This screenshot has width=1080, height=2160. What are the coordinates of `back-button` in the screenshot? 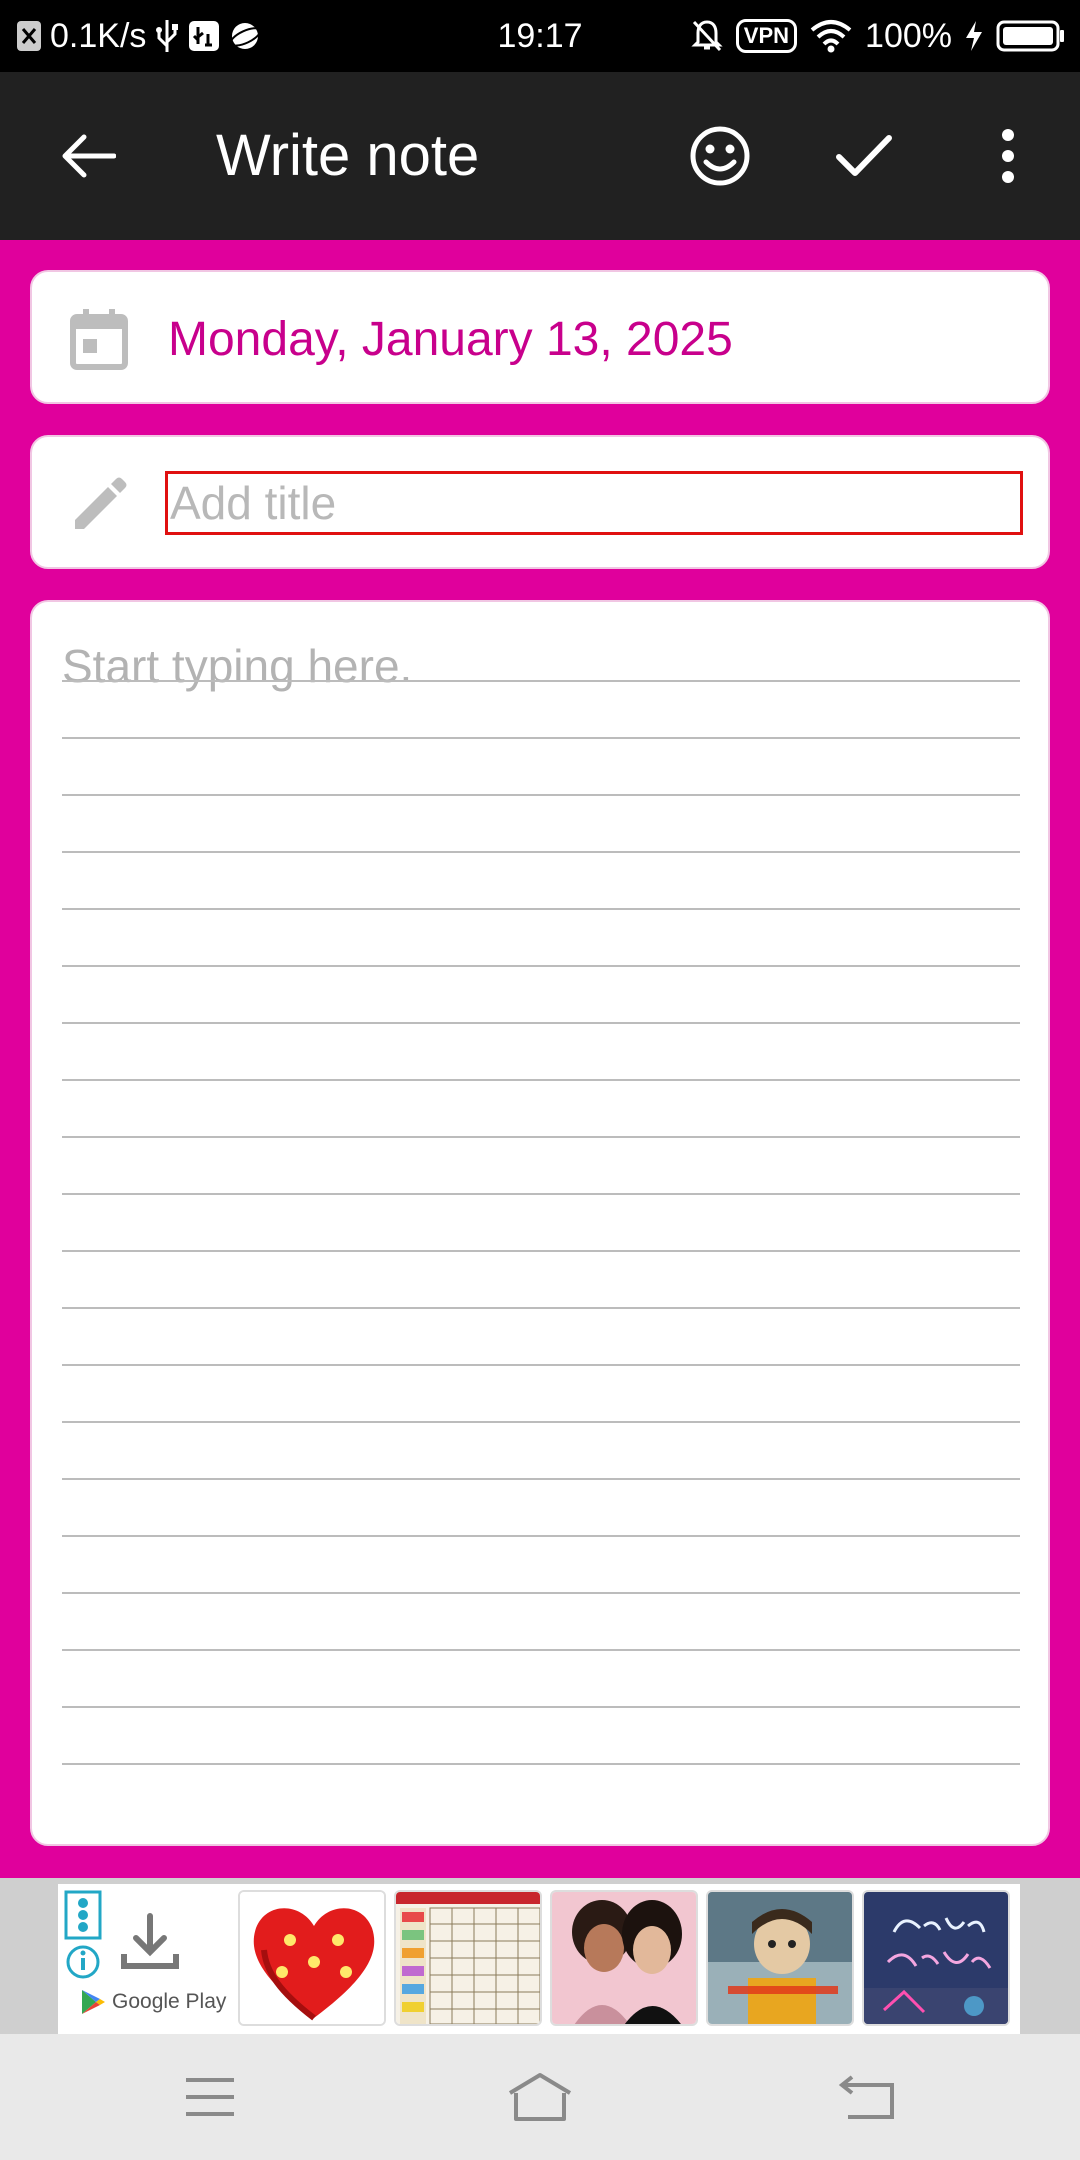 It's located at (88, 156).